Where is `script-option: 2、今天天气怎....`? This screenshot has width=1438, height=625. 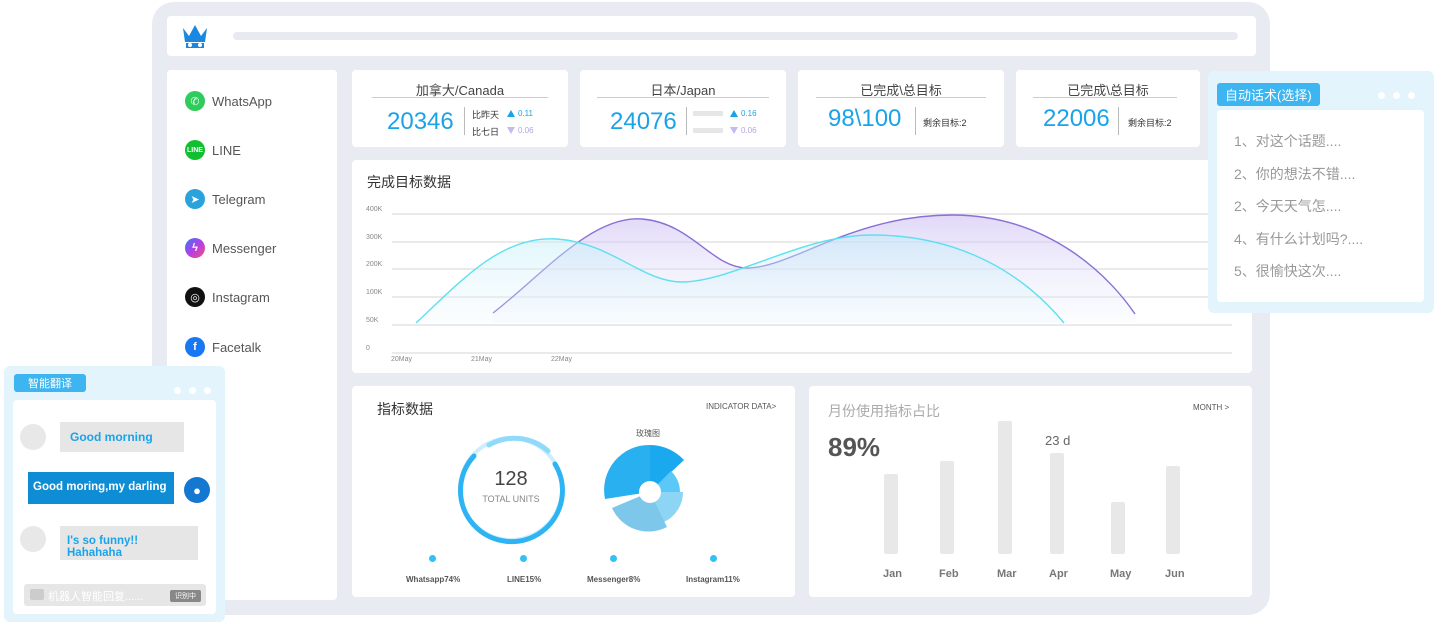 script-option: 2、今天天气怎.... is located at coordinates (1287, 206).